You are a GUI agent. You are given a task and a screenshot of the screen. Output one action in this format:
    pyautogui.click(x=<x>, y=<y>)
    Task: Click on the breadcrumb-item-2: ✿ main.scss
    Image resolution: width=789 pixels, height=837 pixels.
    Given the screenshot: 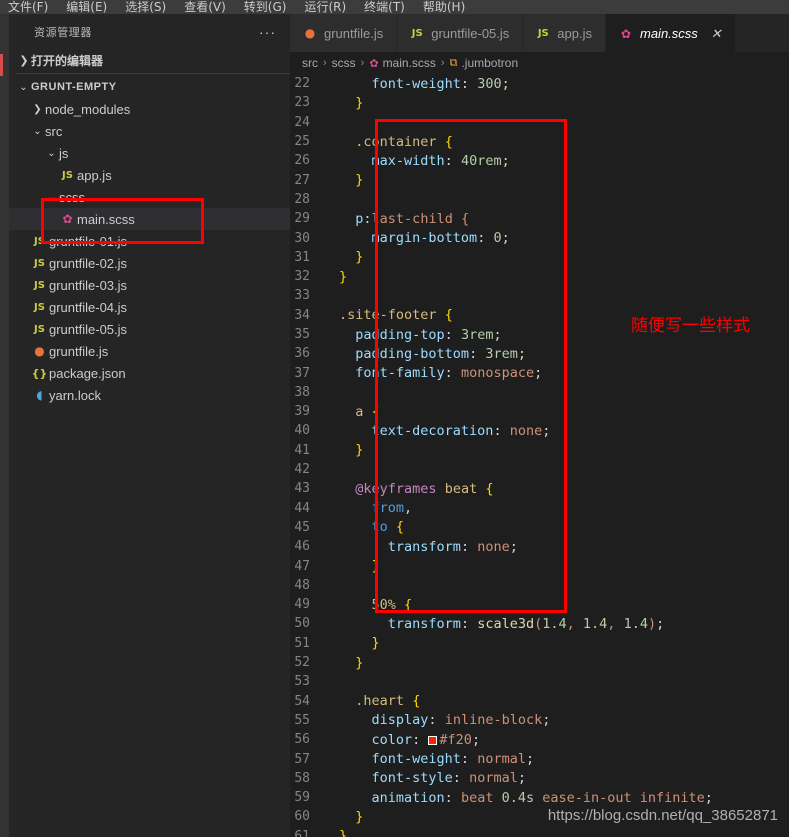 What is the action you would take?
    pyautogui.click(x=402, y=63)
    